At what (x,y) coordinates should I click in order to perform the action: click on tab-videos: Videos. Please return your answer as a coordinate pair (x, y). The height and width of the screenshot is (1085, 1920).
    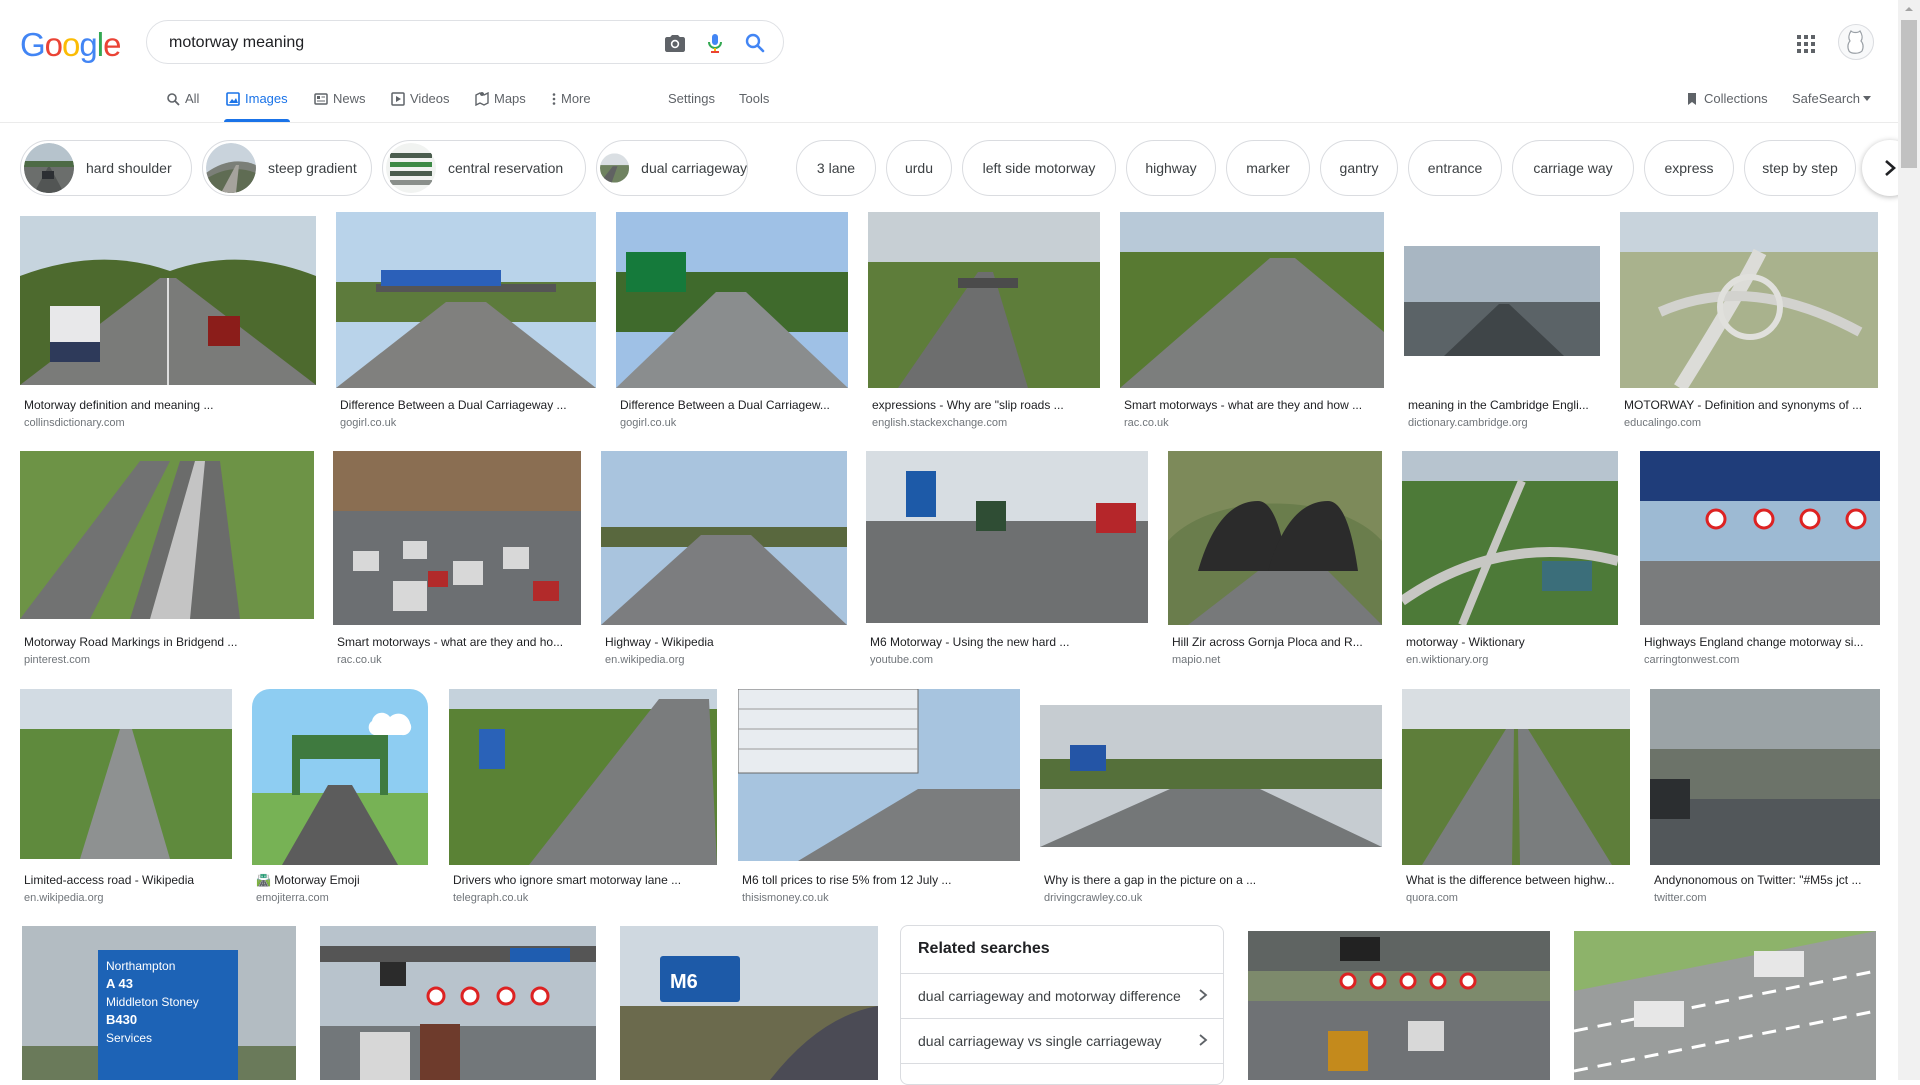
    Looking at the image, I should click on (420, 105).